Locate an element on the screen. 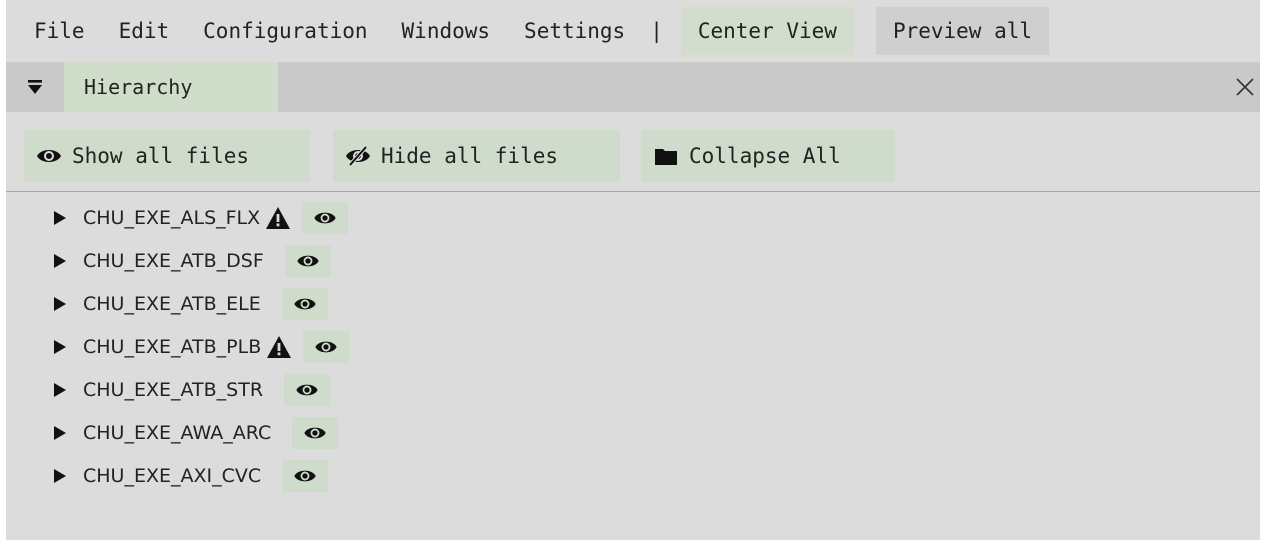  collapse-all-label: Collapse All is located at coordinates (765, 156).